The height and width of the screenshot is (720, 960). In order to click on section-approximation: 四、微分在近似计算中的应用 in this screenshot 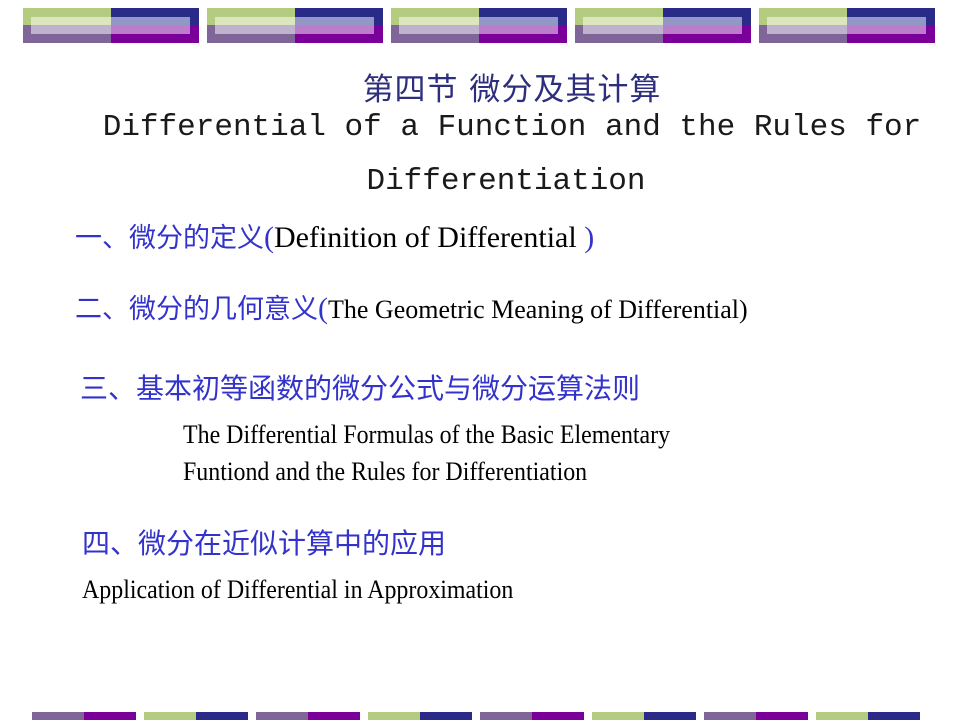, I will do `click(264, 542)`.